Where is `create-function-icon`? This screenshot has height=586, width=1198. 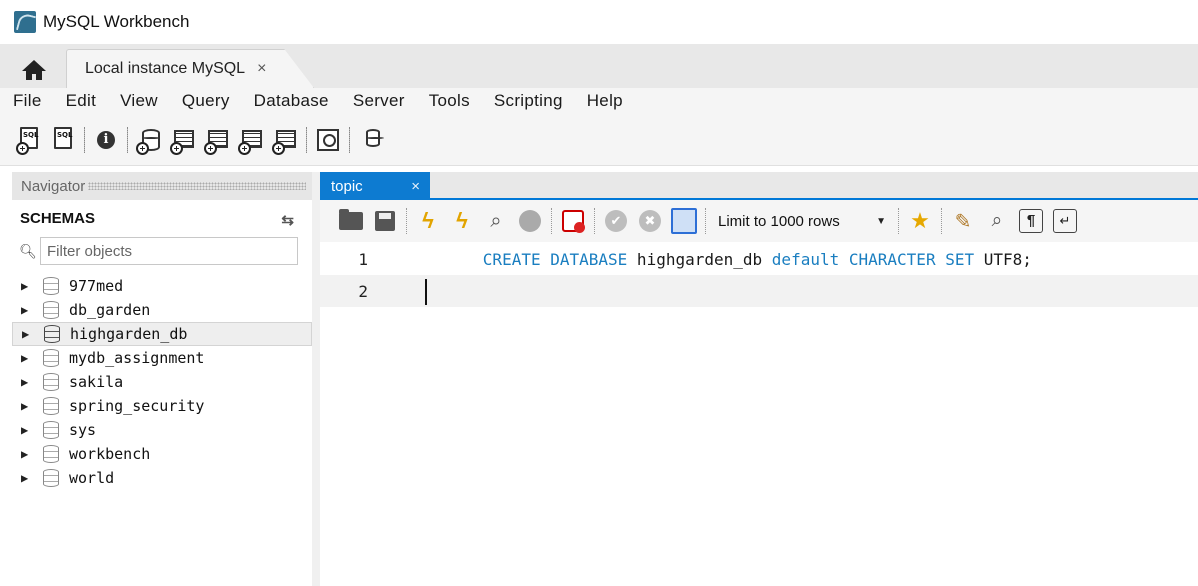
create-function-icon is located at coordinates (285, 140).